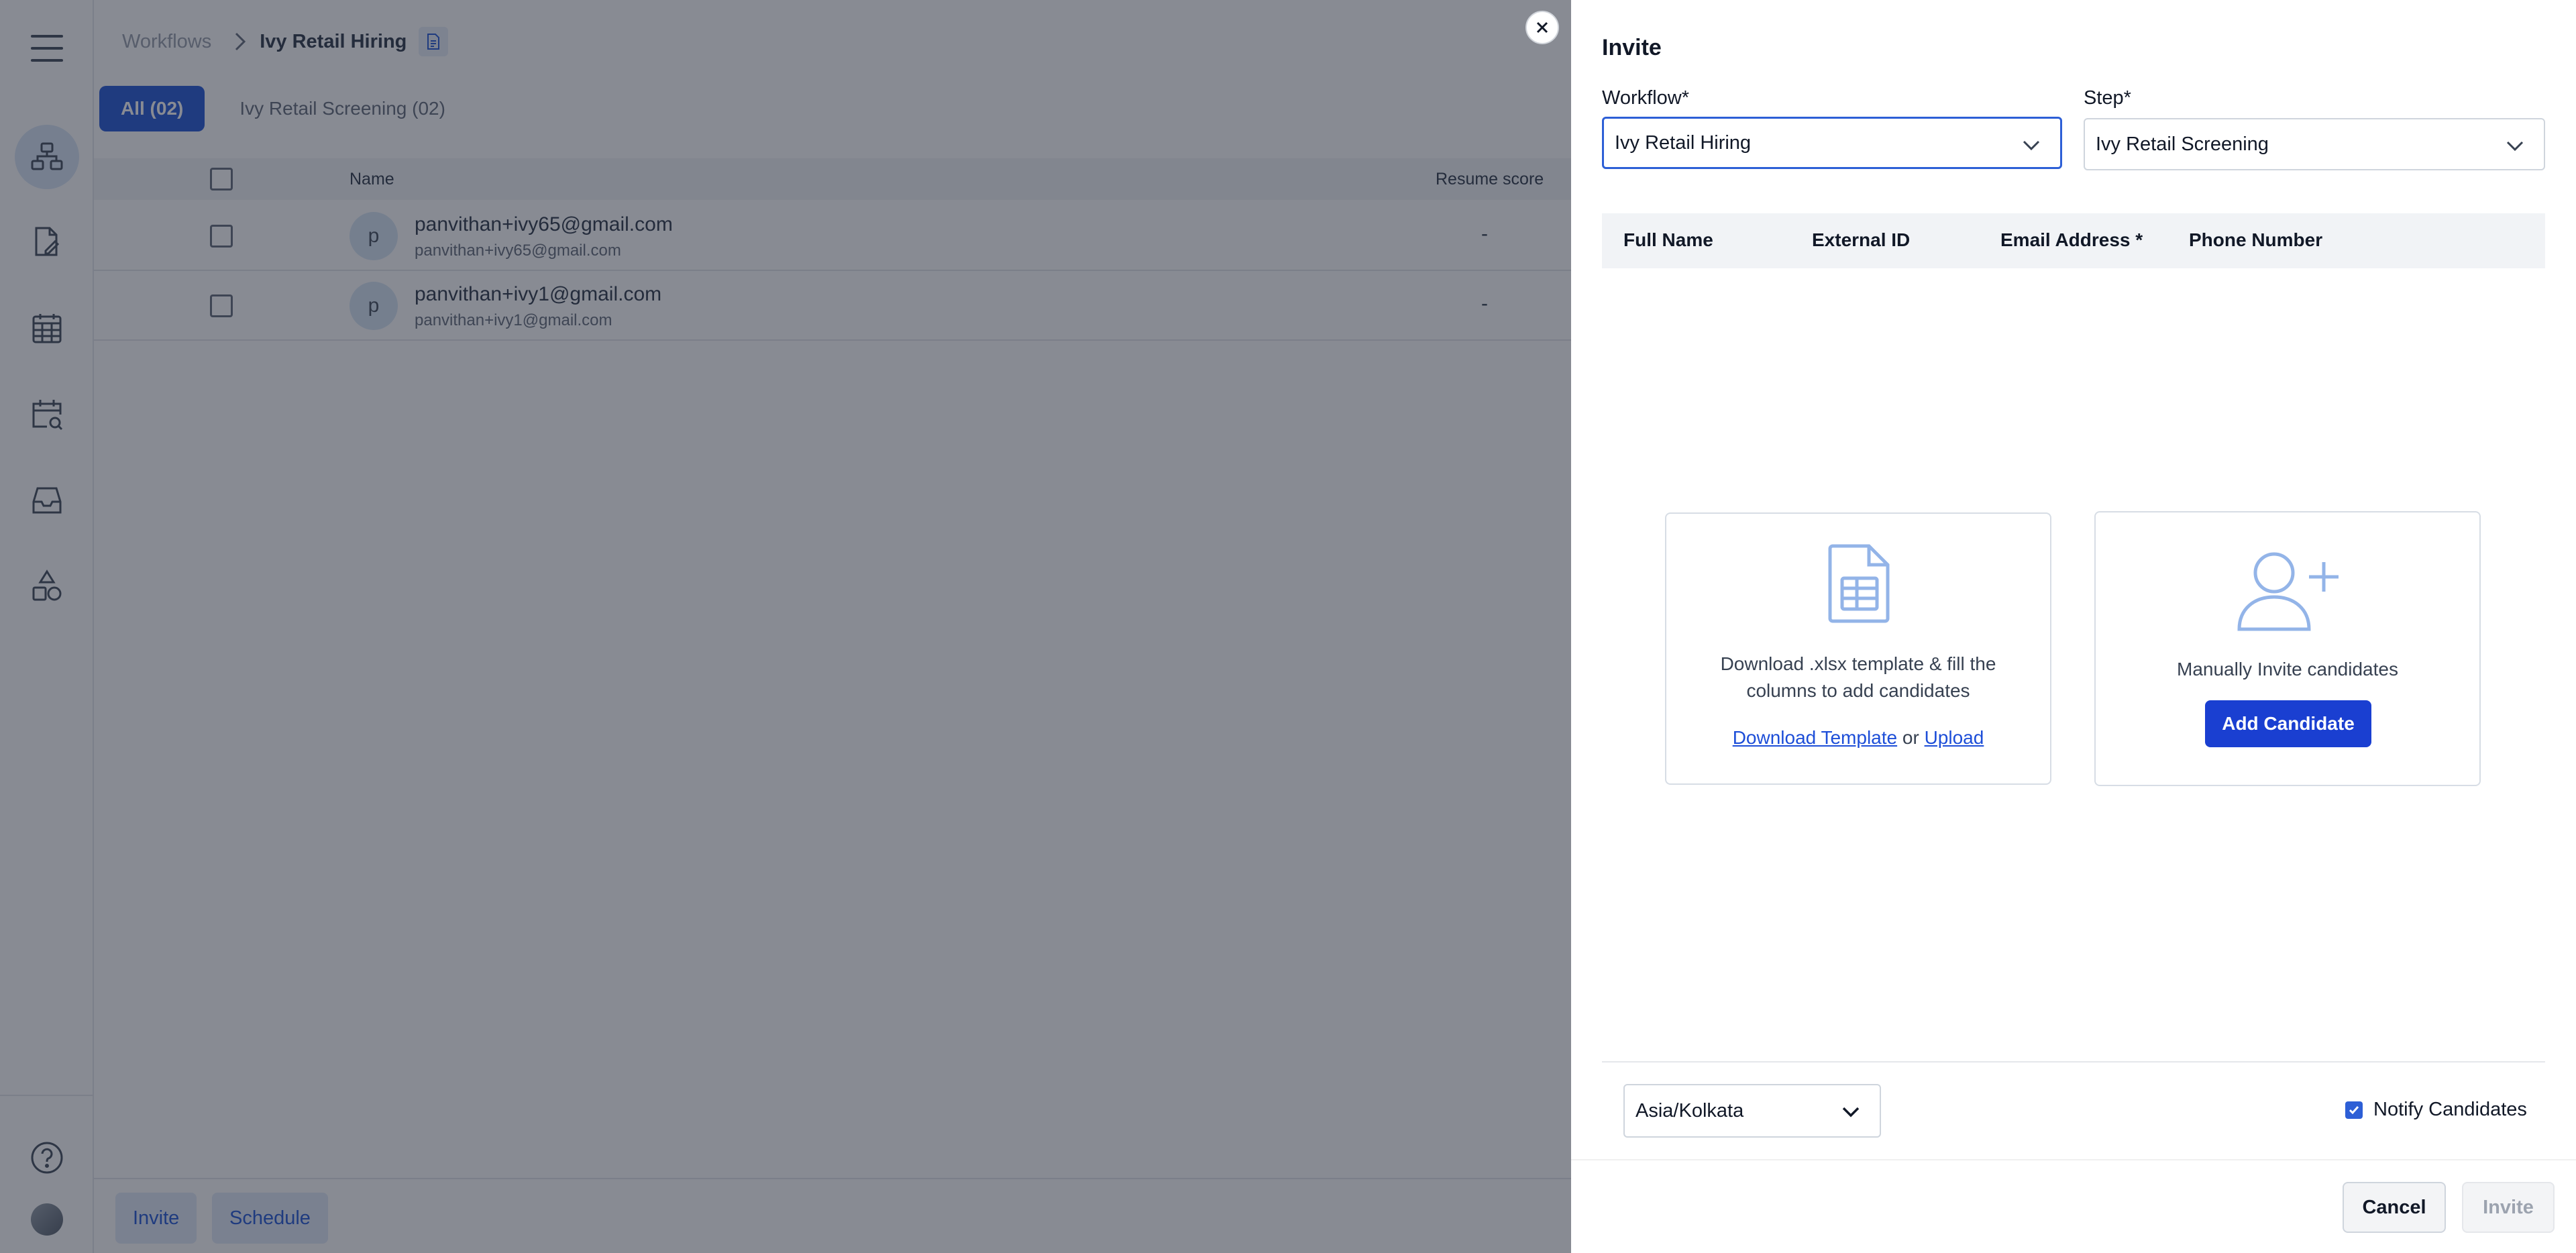  I want to click on cancel-button: Cancel, so click(2394, 1207).